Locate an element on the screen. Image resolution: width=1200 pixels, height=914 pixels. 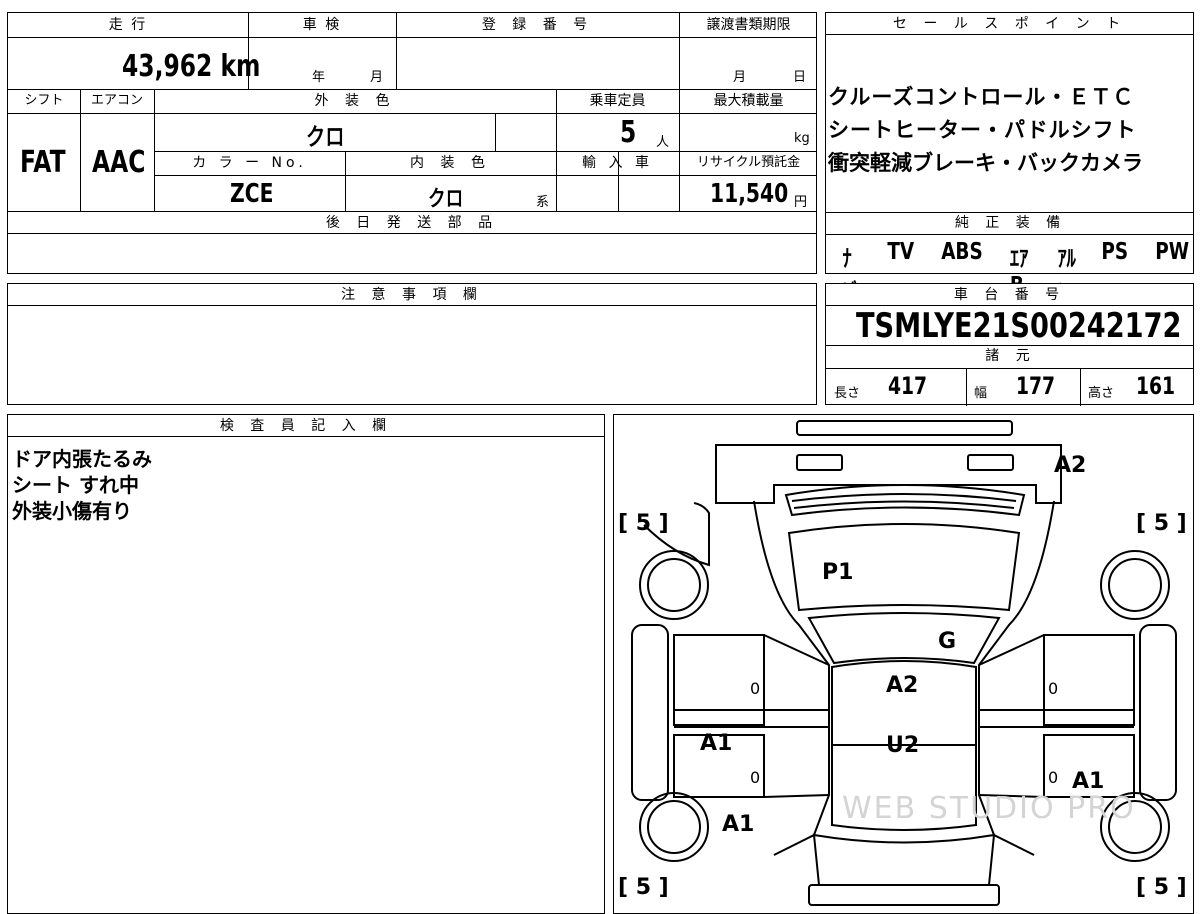
aircon-value: AAC is located at coordinates (119, 162).